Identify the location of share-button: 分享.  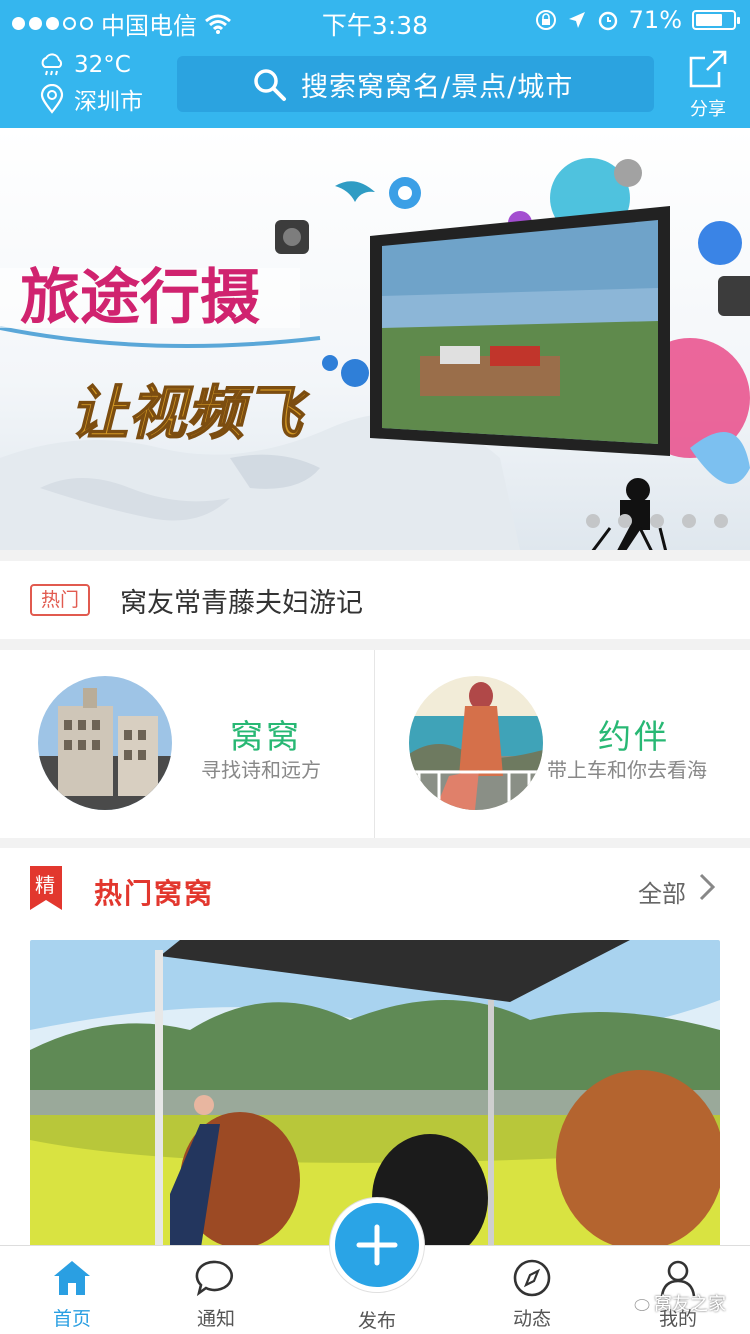
(708, 84).